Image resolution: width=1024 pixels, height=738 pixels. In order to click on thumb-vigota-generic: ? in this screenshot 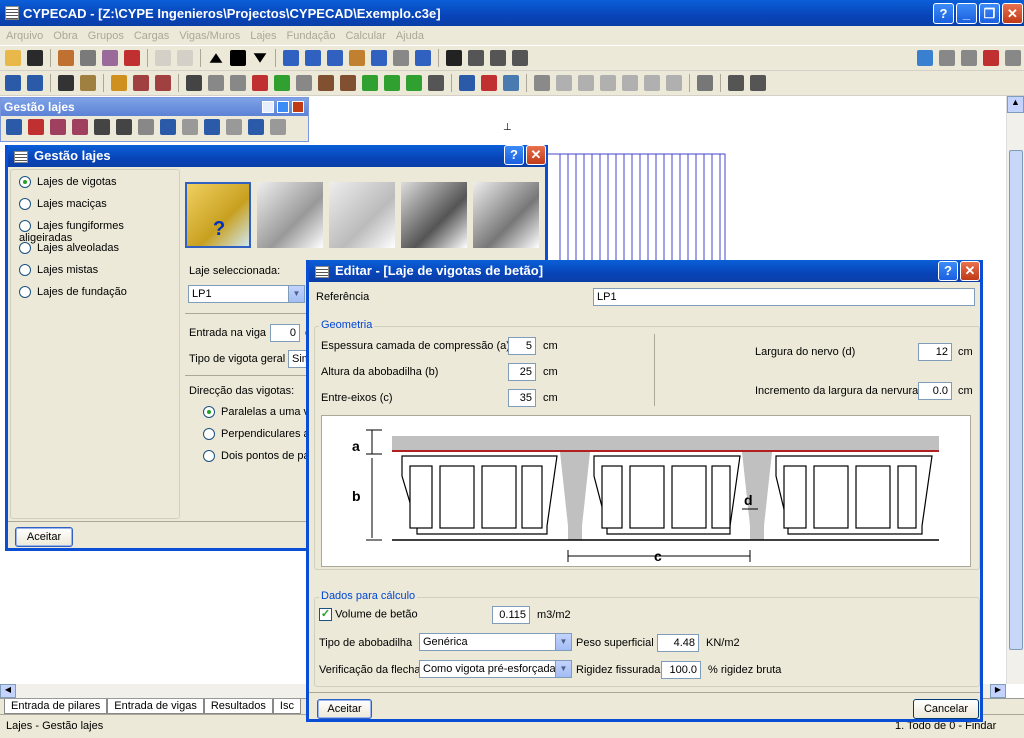, I will do `click(218, 215)`.